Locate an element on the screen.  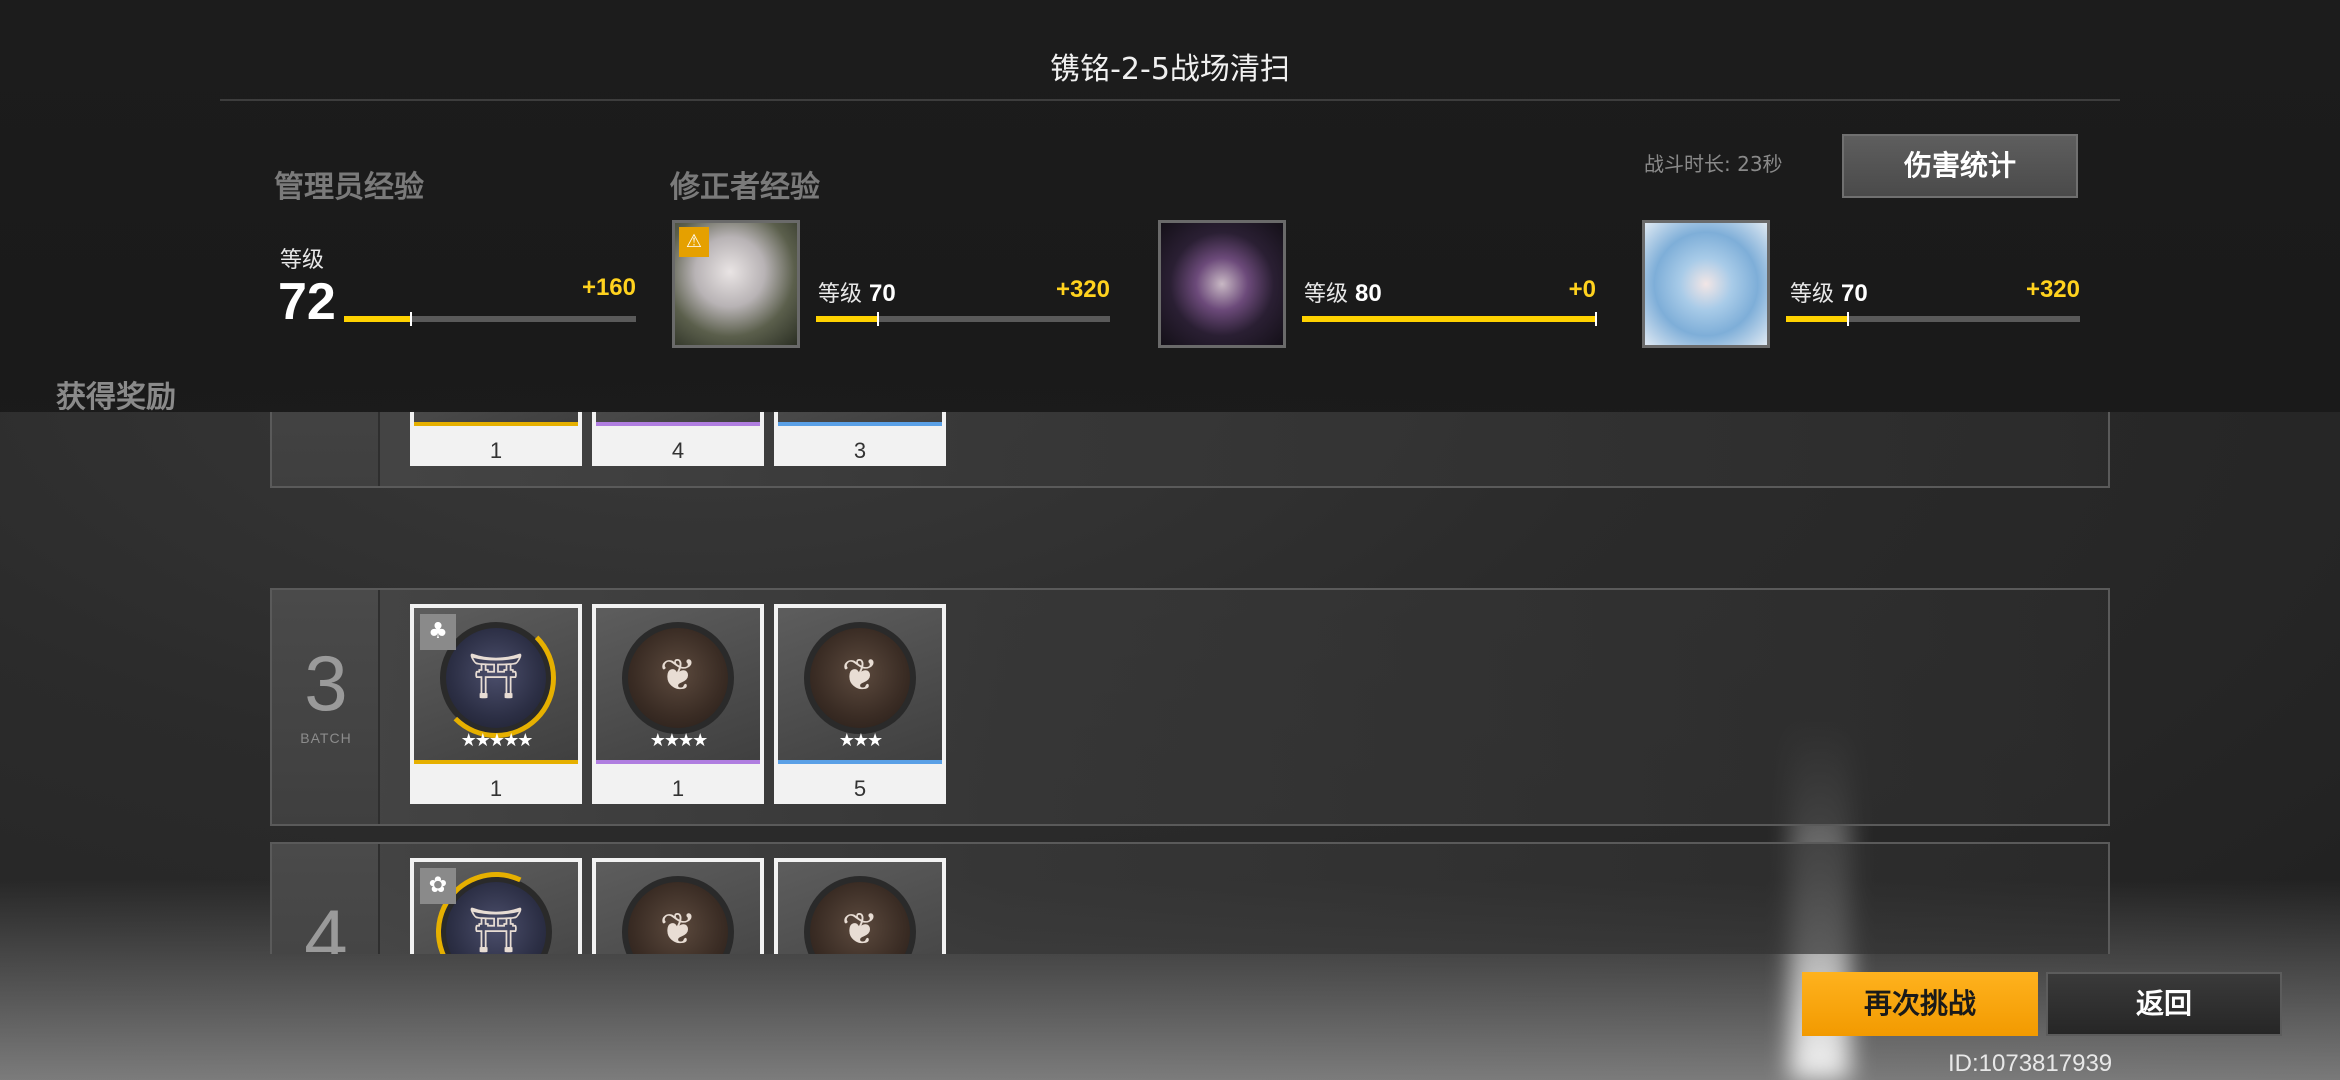
retry-button: 再次挑战 is located at coordinates (1920, 1004).